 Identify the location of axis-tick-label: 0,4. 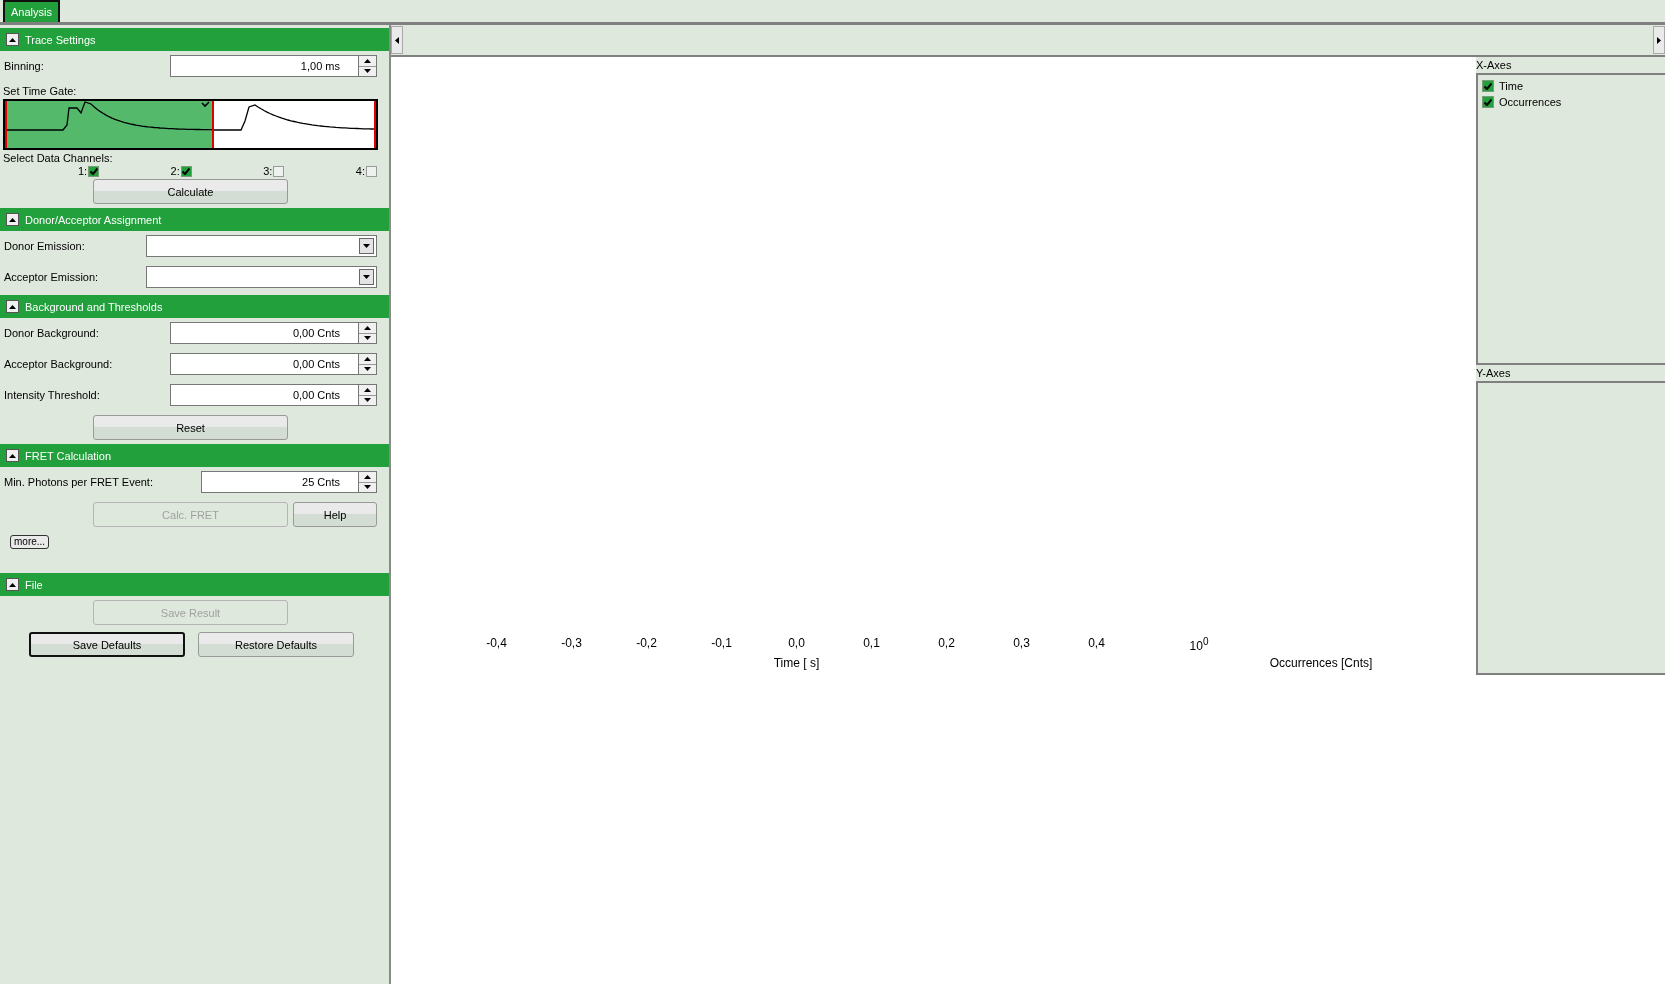
(1096, 644).